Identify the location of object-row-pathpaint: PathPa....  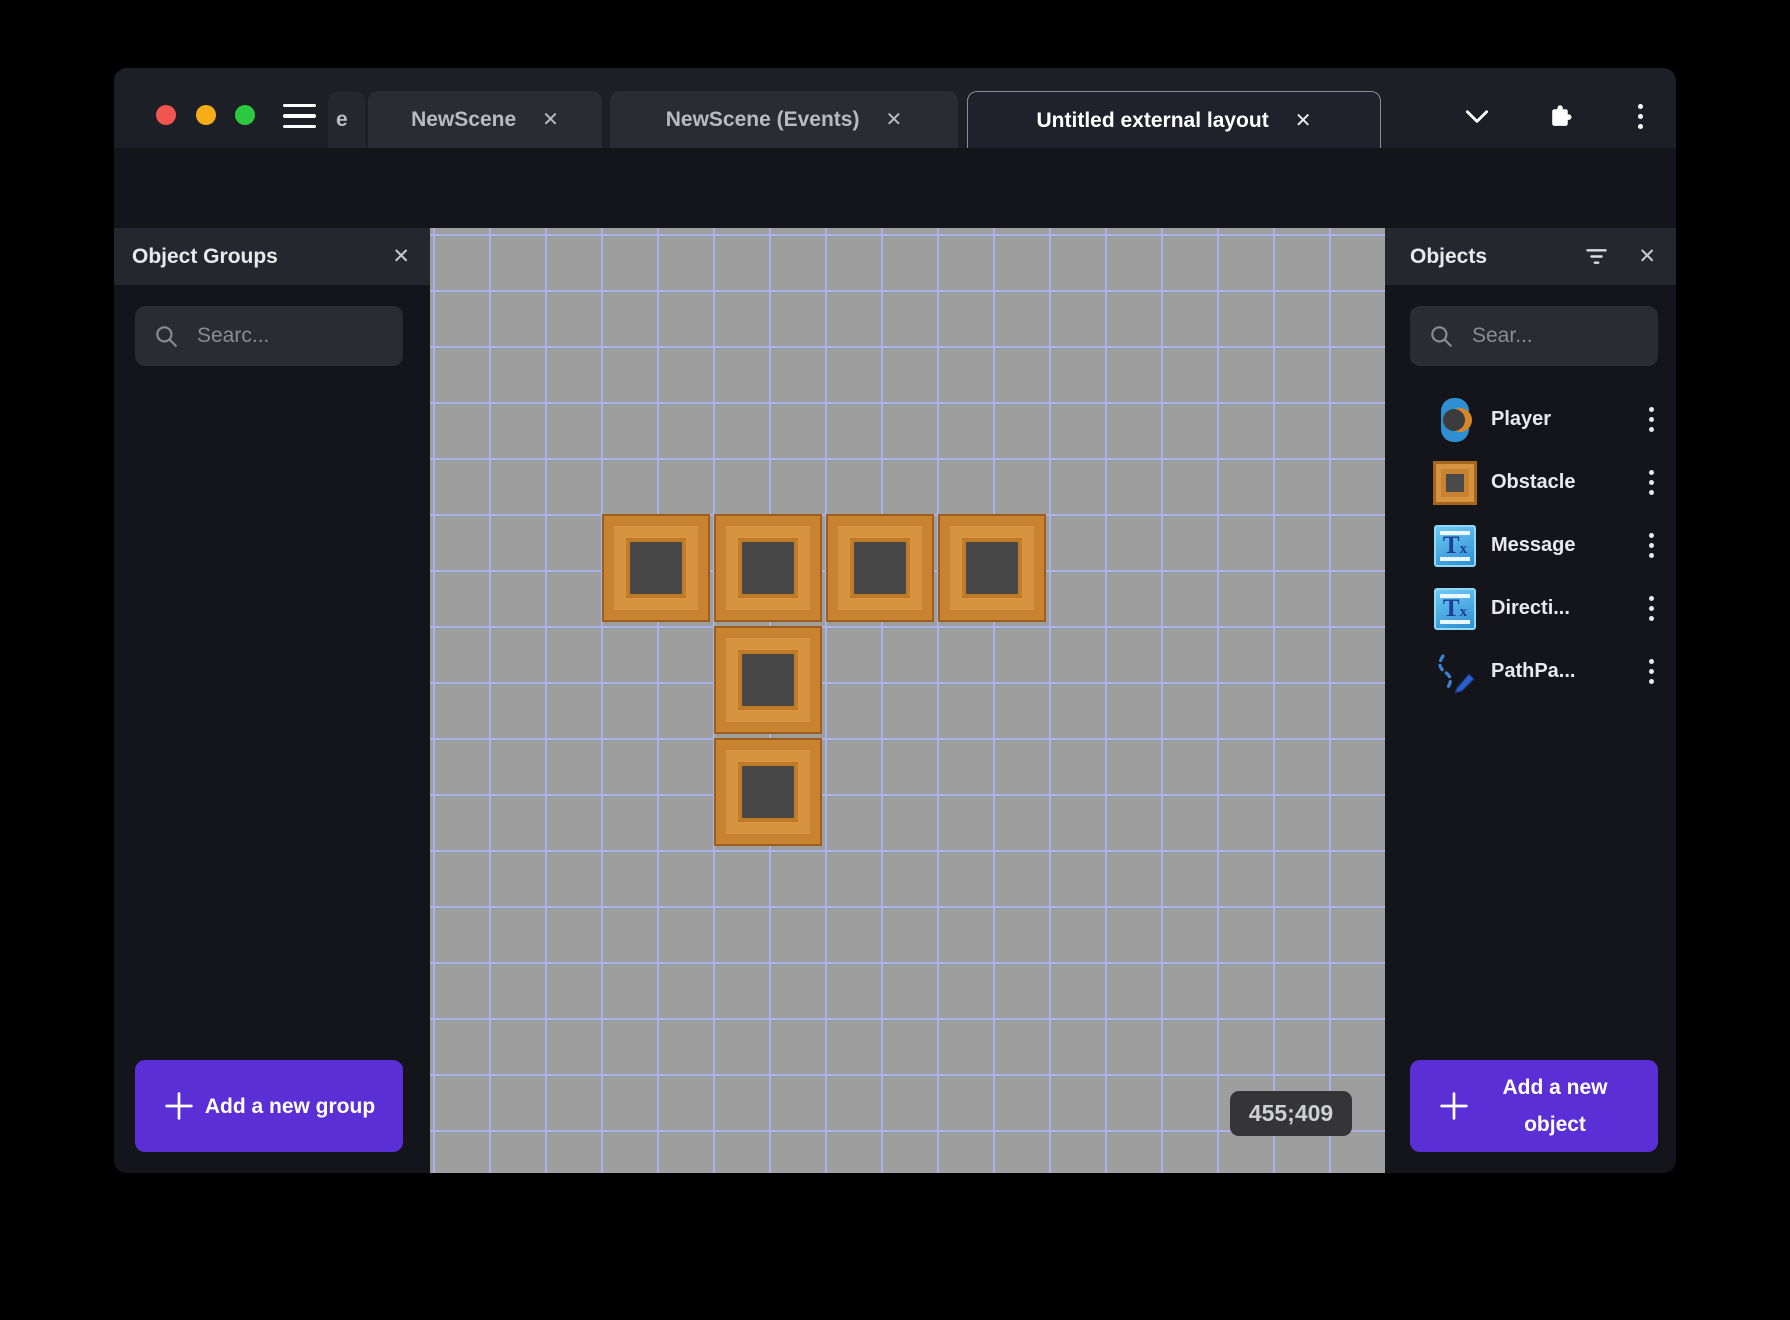
(1530, 671).